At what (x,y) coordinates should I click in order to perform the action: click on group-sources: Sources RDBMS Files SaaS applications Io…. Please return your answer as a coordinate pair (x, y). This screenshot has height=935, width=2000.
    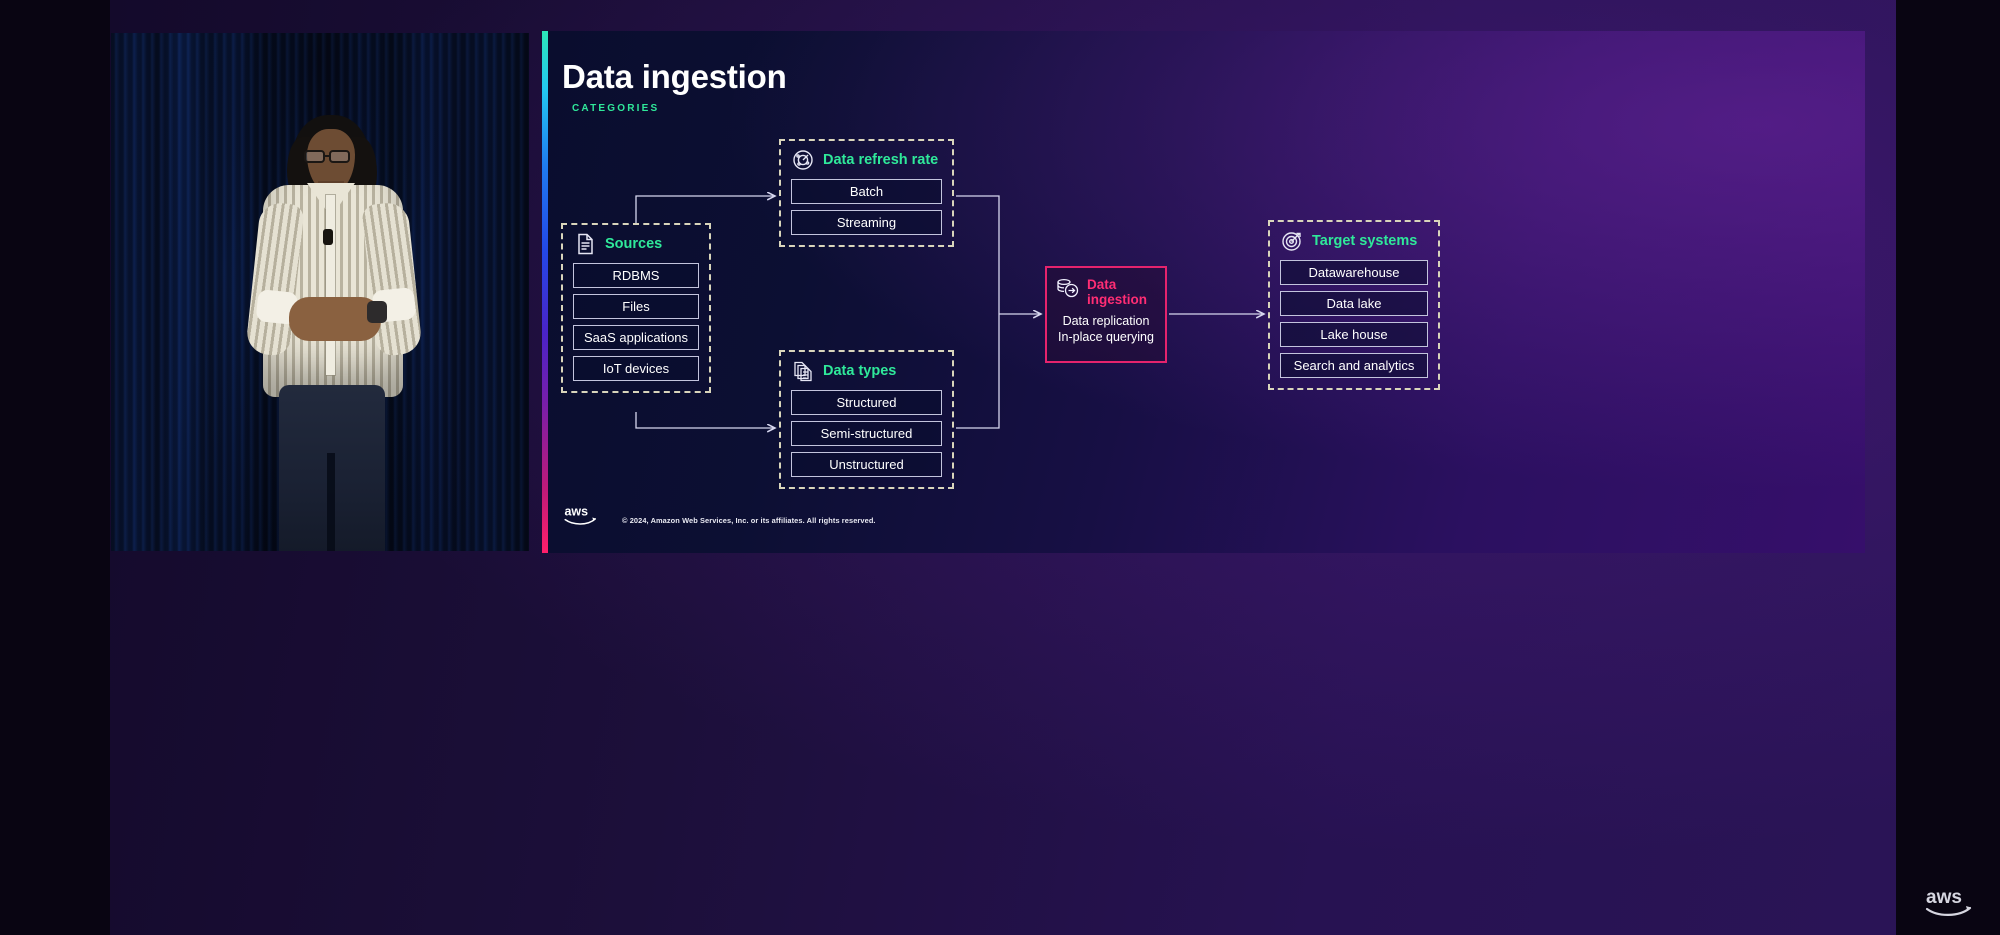
    Looking at the image, I should click on (636, 308).